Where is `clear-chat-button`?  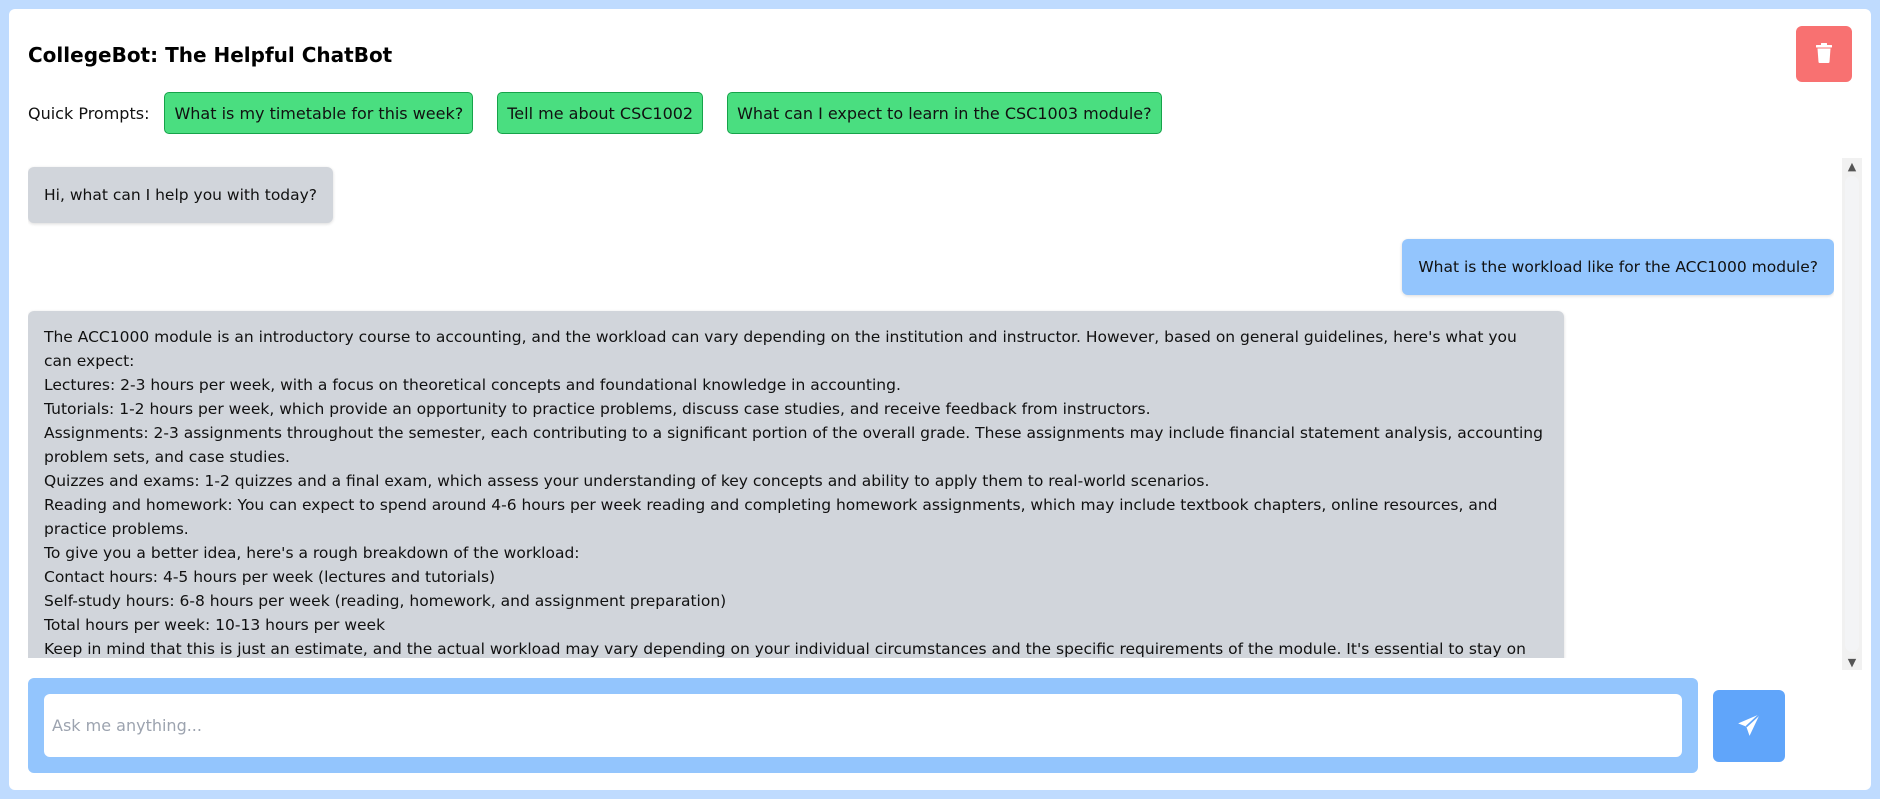 clear-chat-button is located at coordinates (1824, 54).